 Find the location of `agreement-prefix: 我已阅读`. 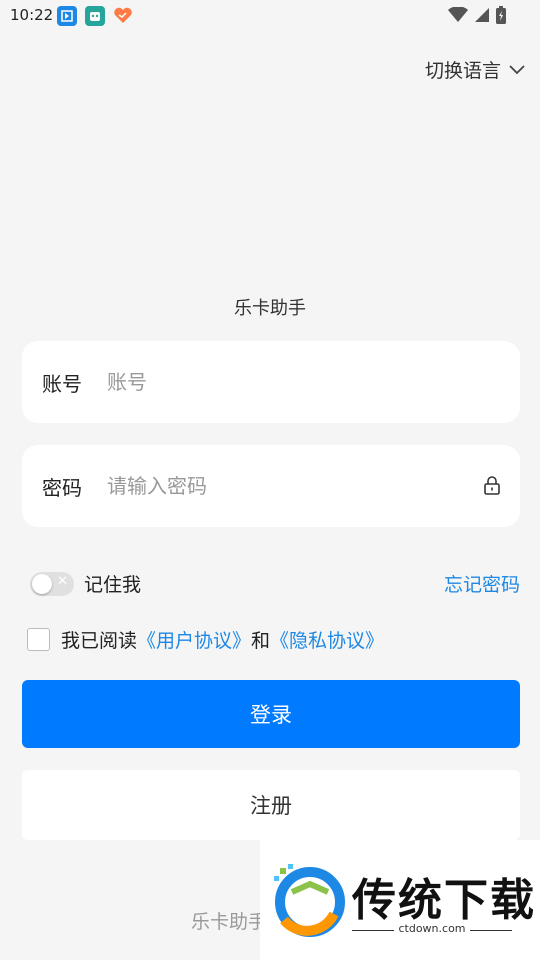

agreement-prefix: 我已阅读 is located at coordinates (99, 641).